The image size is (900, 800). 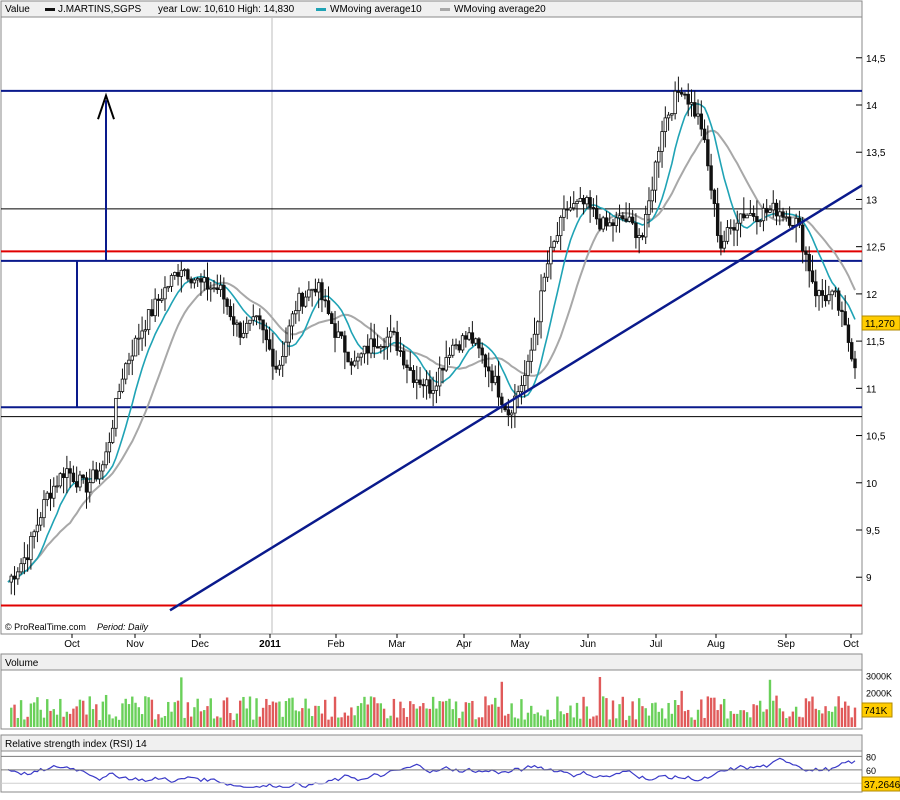 What do you see at coordinates (871, 771) in the screenshot?
I see `rsi-tick-label: 60` at bounding box center [871, 771].